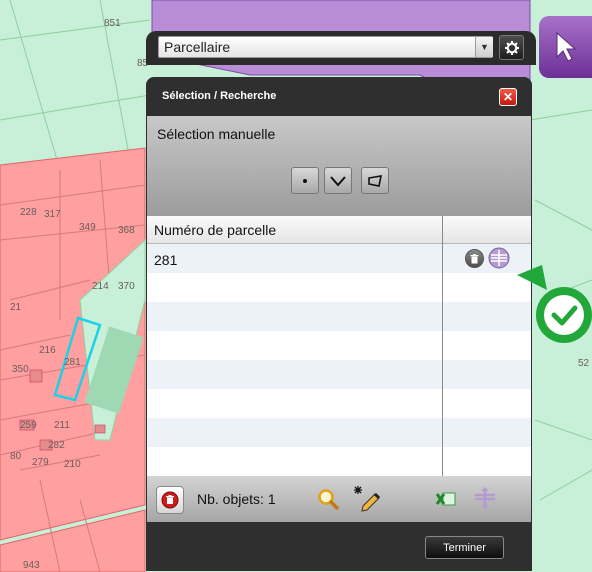 This screenshot has height=572, width=592. What do you see at coordinates (464, 547) in the screenshot?
I see `finish-button: Terminer` at bounding box center [464, 547].